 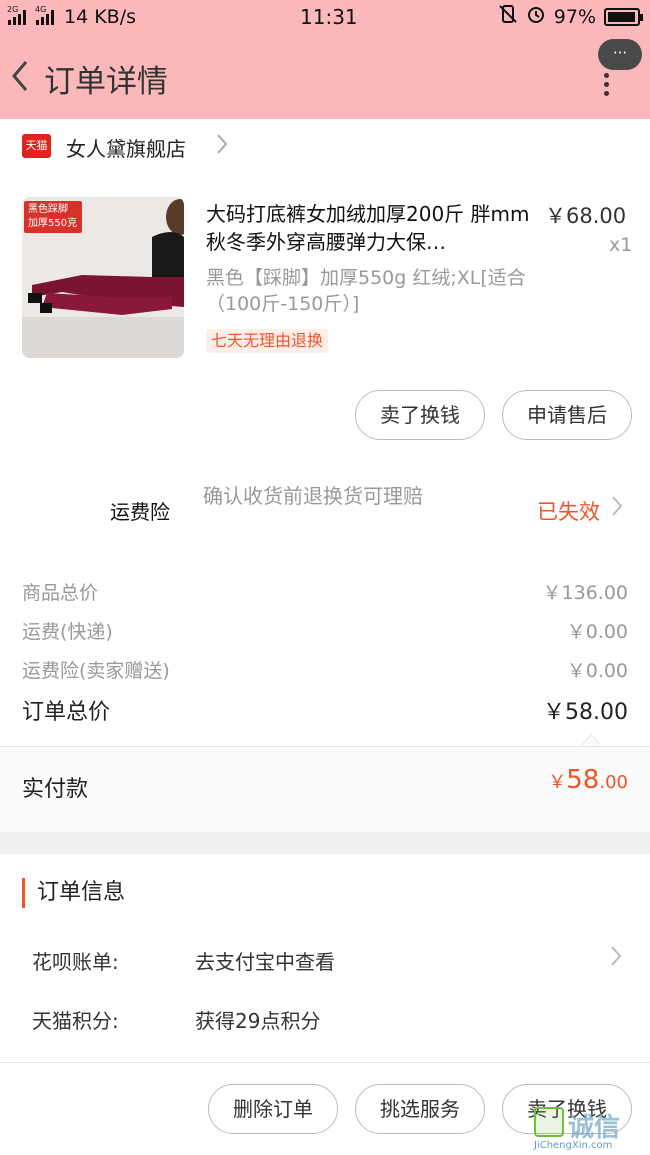 I want to click on watermark-logo-icon, so click(x=549, y=1122).